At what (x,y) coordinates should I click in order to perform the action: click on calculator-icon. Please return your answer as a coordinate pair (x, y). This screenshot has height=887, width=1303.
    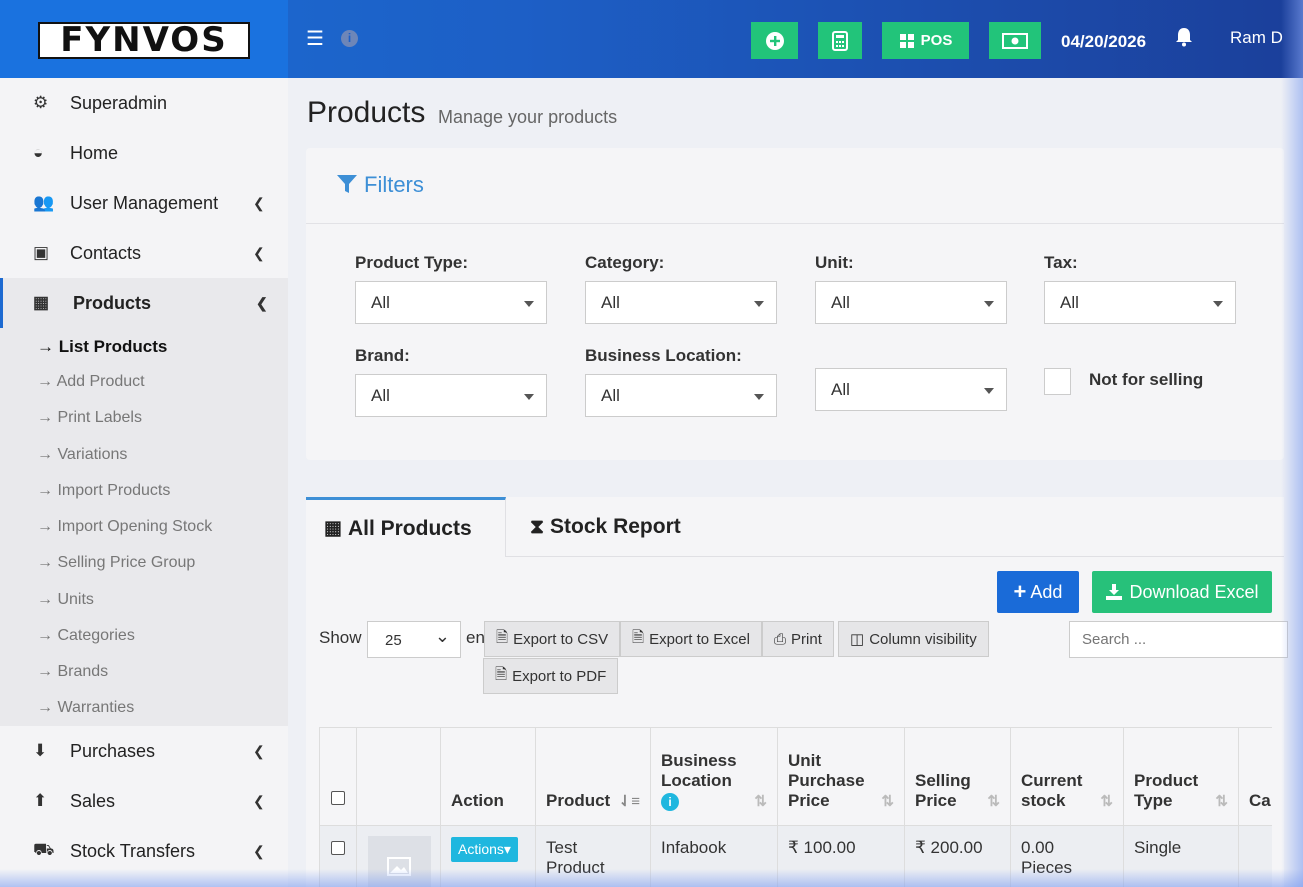
    Looking at the image, I should click on (840, 40).